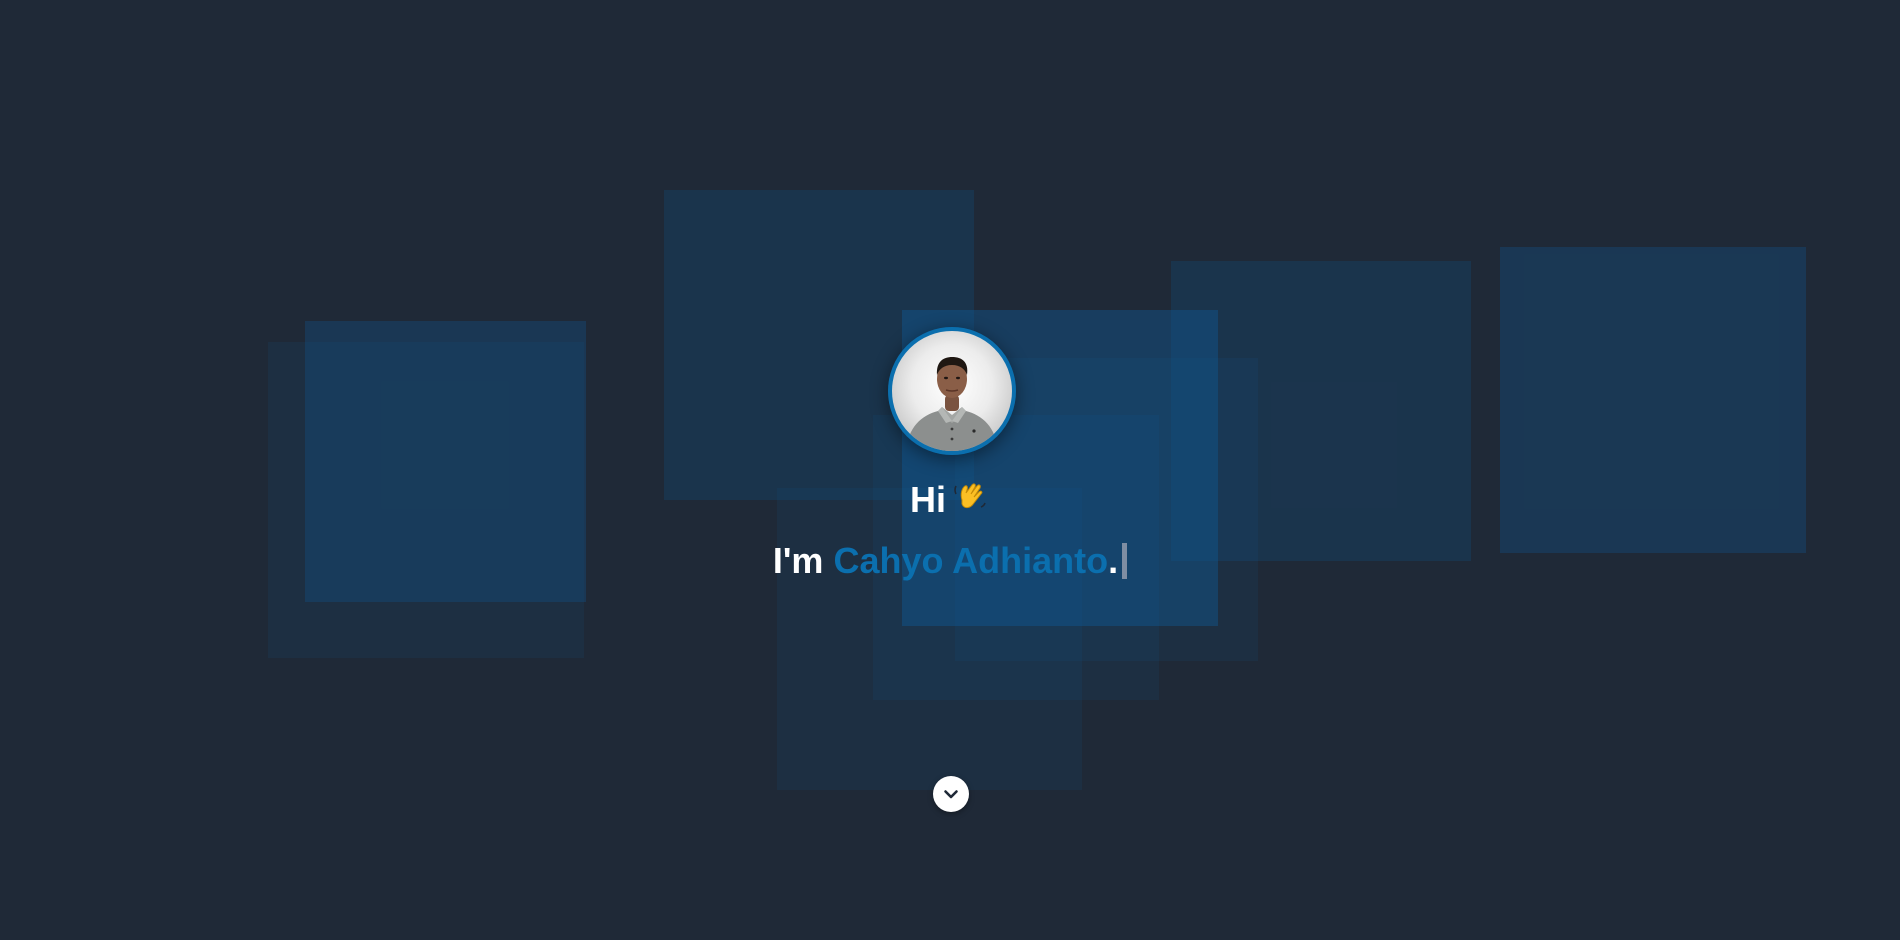  I want to click on name-suffix: ., so click(1113, 560).